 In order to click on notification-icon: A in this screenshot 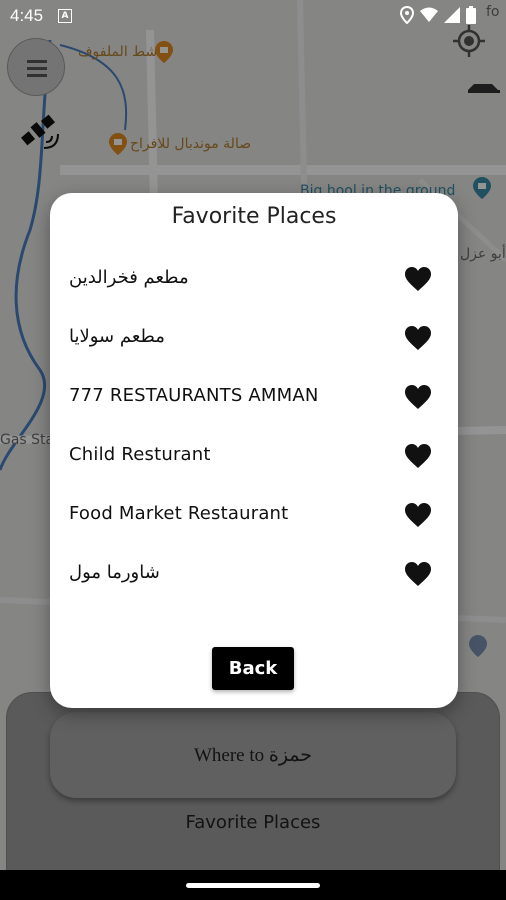, I will do `click(65, 16)`.